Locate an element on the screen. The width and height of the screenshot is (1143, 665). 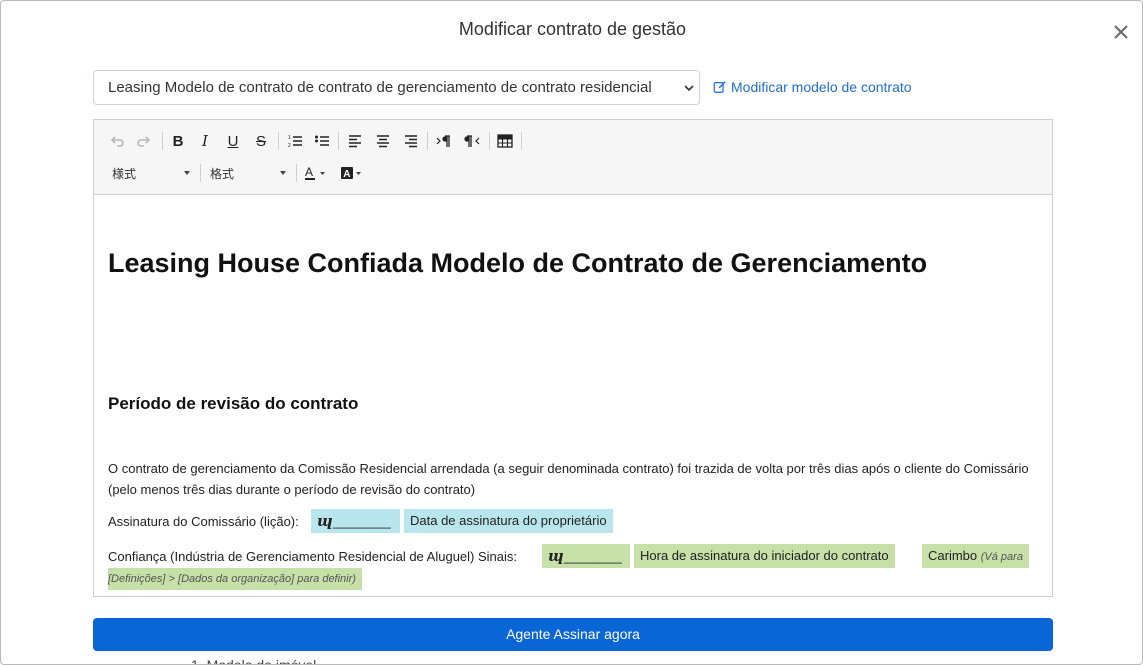
trust-signature-field: ɰ________ is located at coordinates (586, 556).